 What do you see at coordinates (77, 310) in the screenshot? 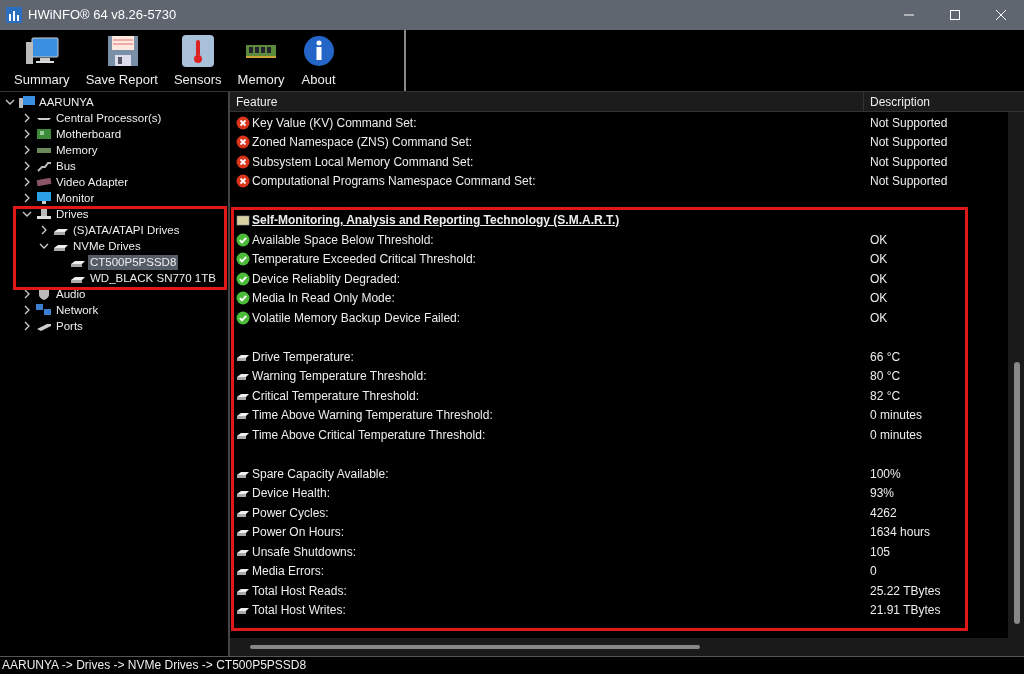
I see `tree-item: Network` at bounding box center [77, 310].